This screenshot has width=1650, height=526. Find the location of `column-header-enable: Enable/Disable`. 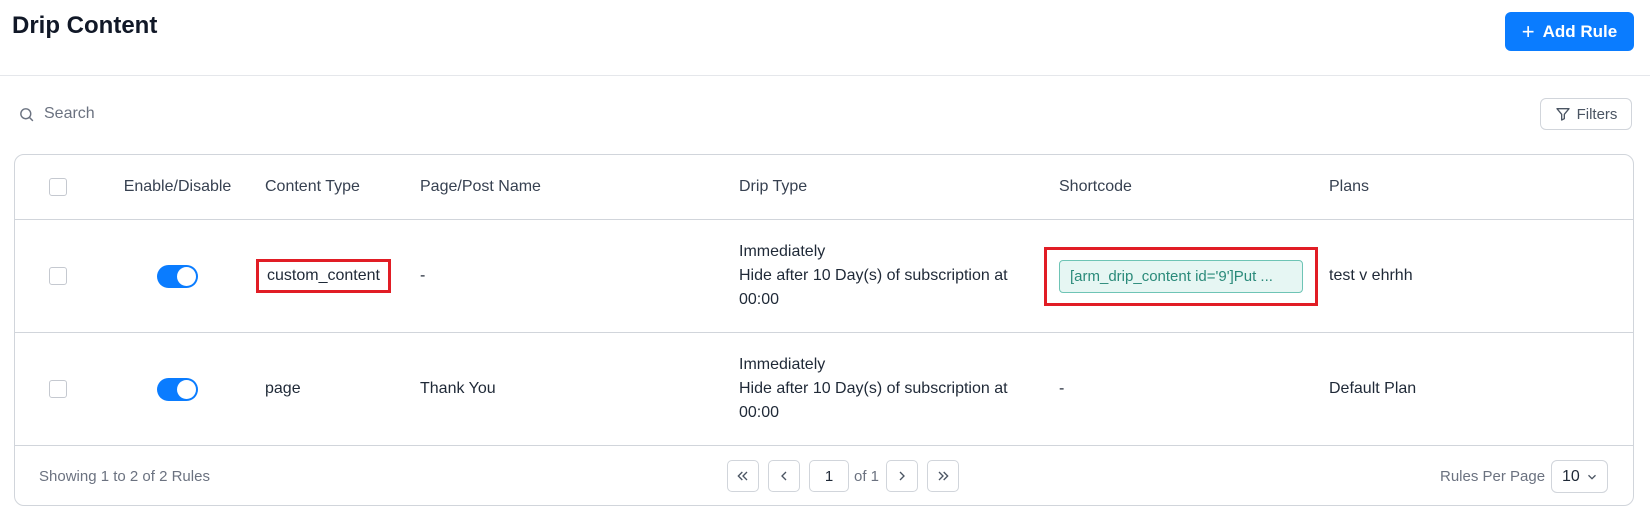

column-header-enable: Enable/Disable is located at coordinates (177, 186).